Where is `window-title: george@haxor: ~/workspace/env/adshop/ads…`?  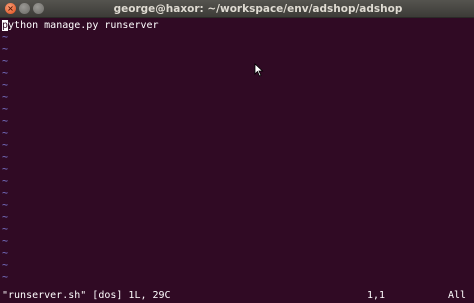 window-title: george@haxor: ~/workspace/env/adshop/ads… is located at coordinates (258, 9).